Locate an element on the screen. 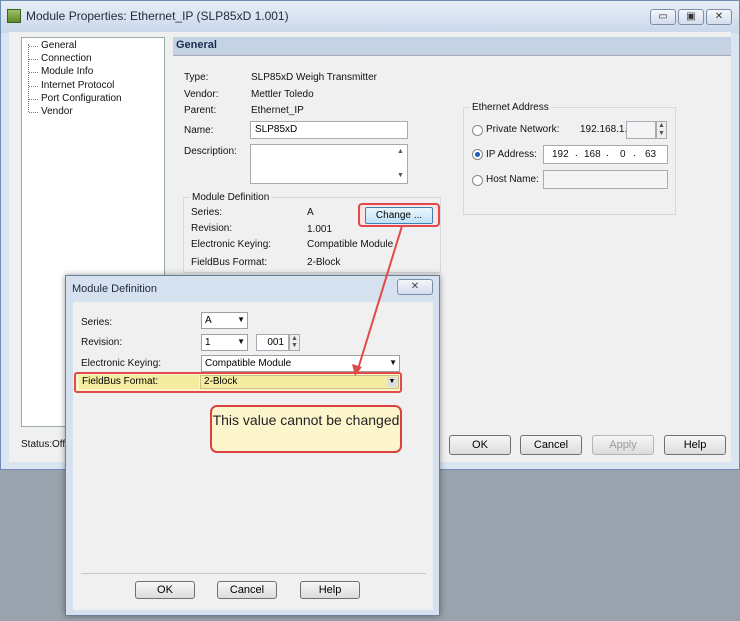 This screenshot has height=621, width=740. annotation-arrow is located at coordinates (377, 300).